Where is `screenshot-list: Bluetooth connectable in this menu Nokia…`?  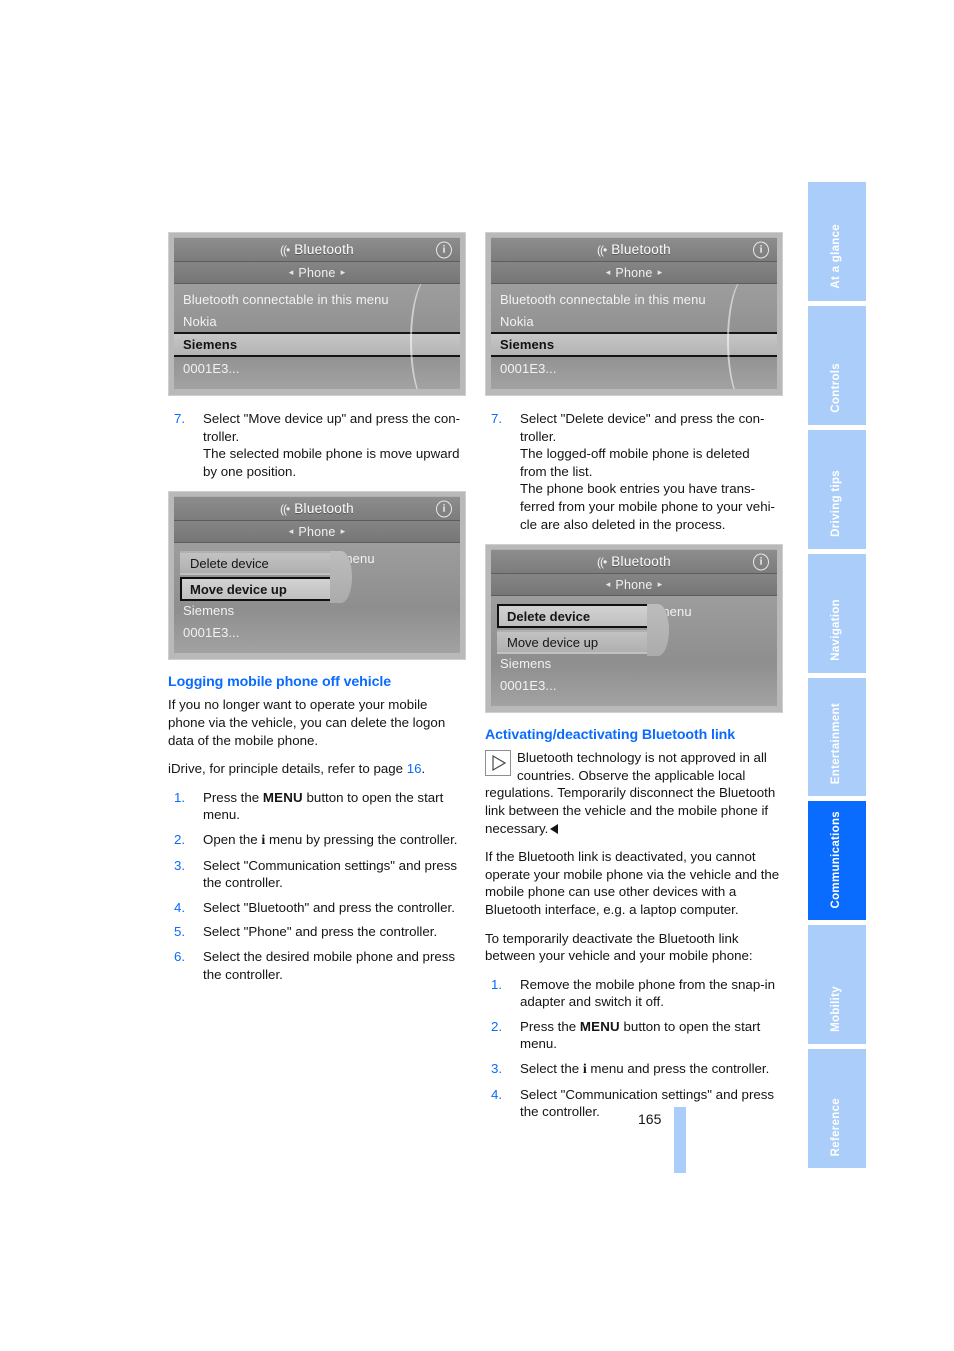
screenshot-list: Bluetooth connectable in this menu Nokia… is located at coordinates (634, 336).